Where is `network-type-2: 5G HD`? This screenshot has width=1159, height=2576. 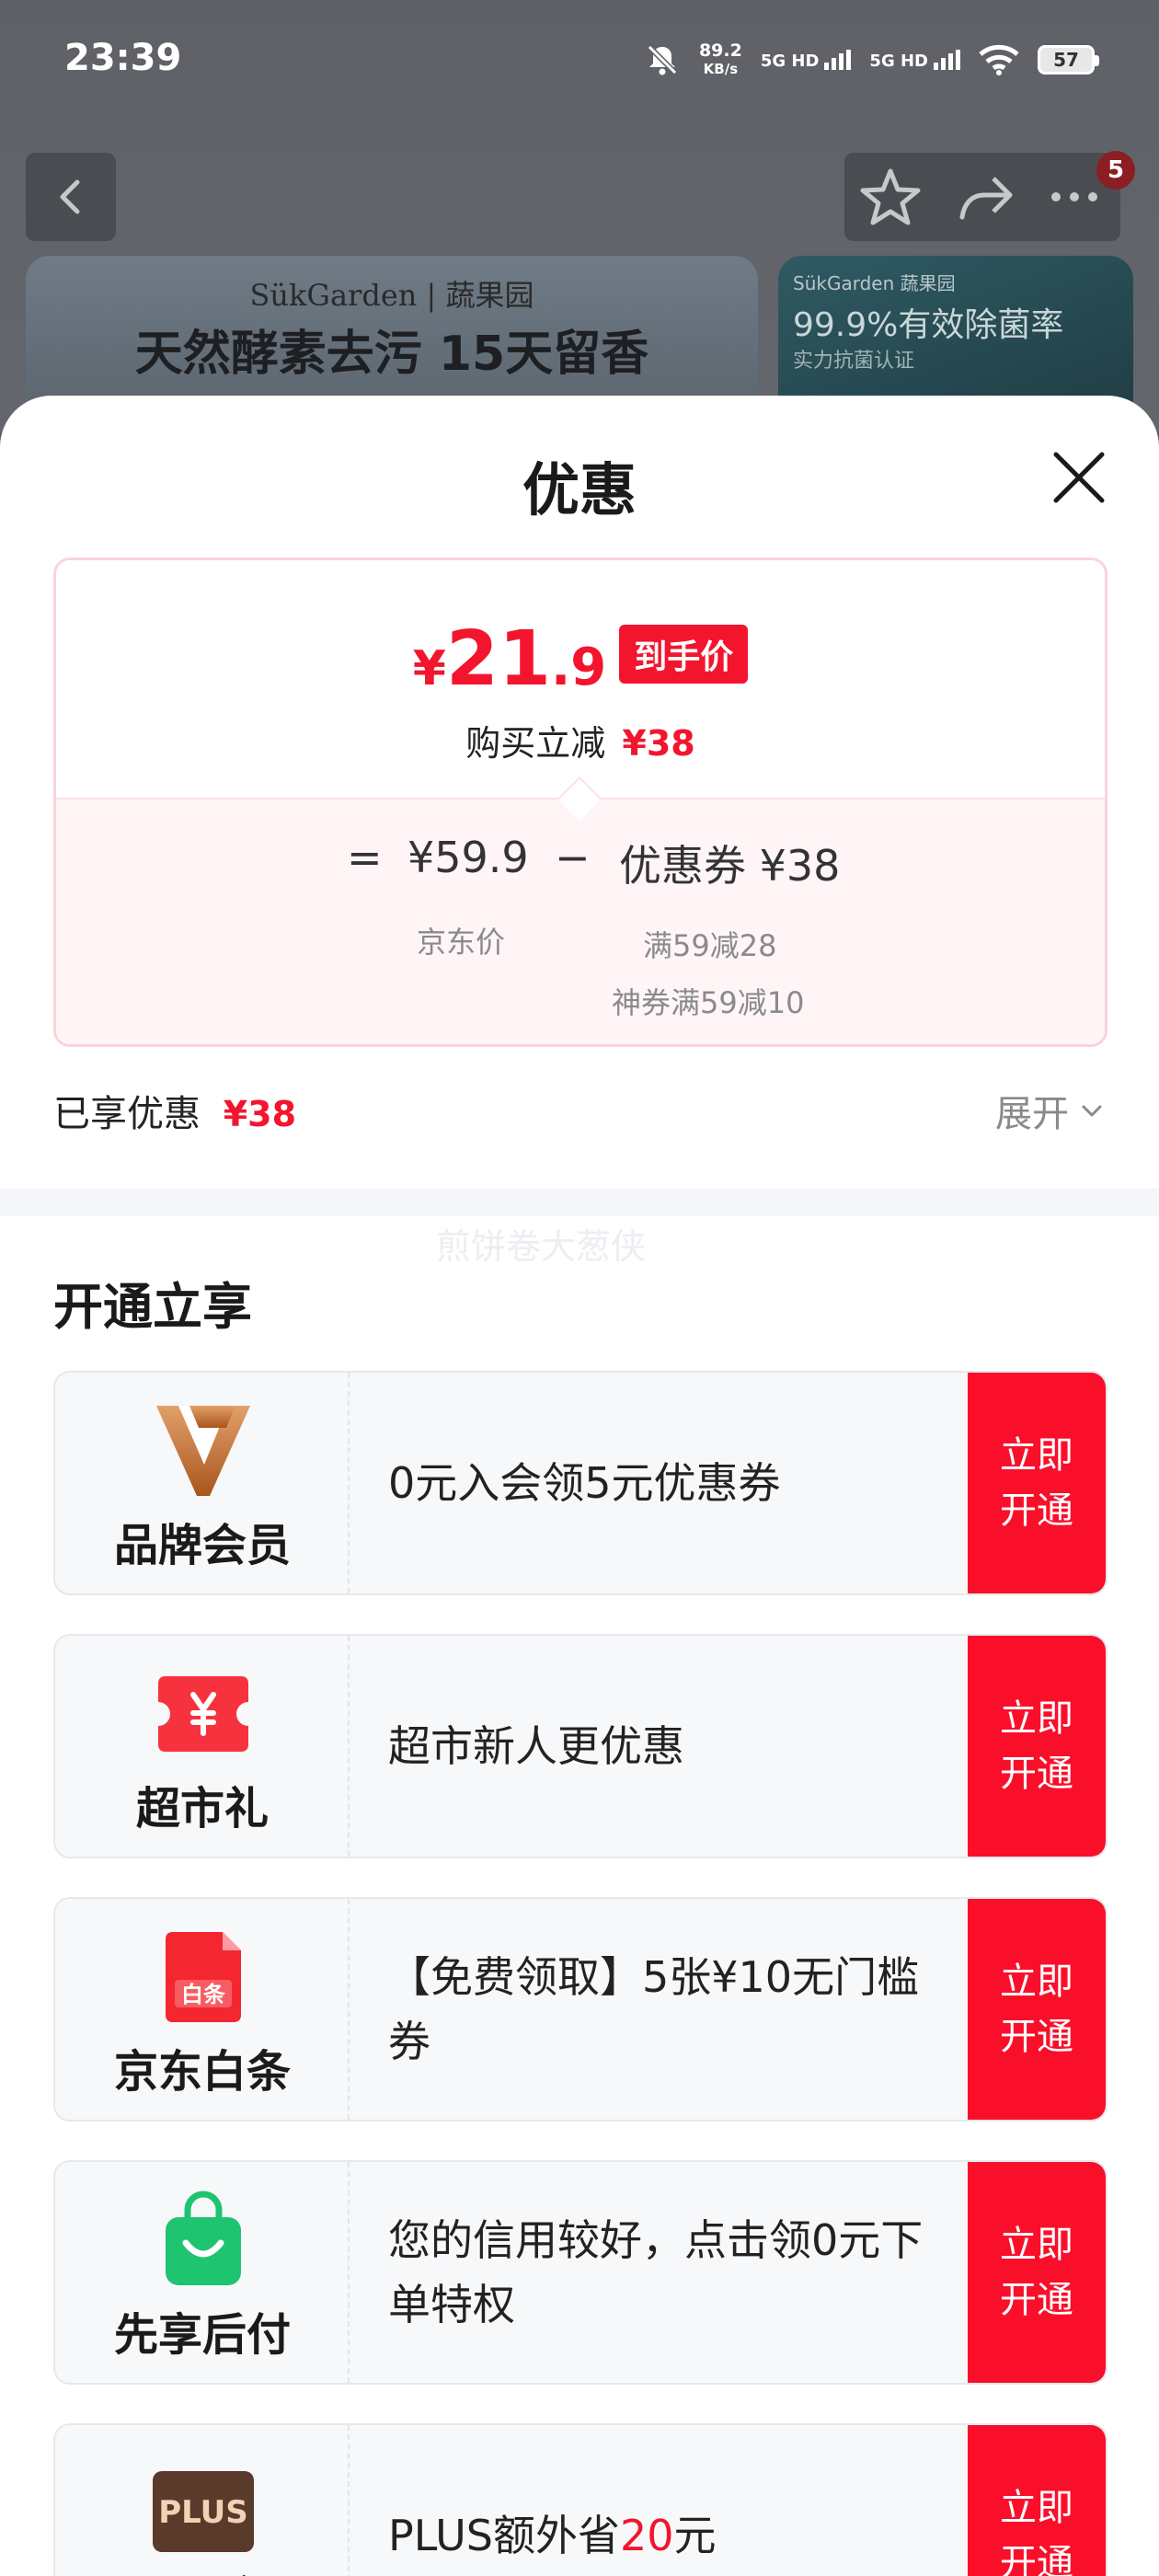
network-type-2: 5G HD is located at coordinates (898, 61).